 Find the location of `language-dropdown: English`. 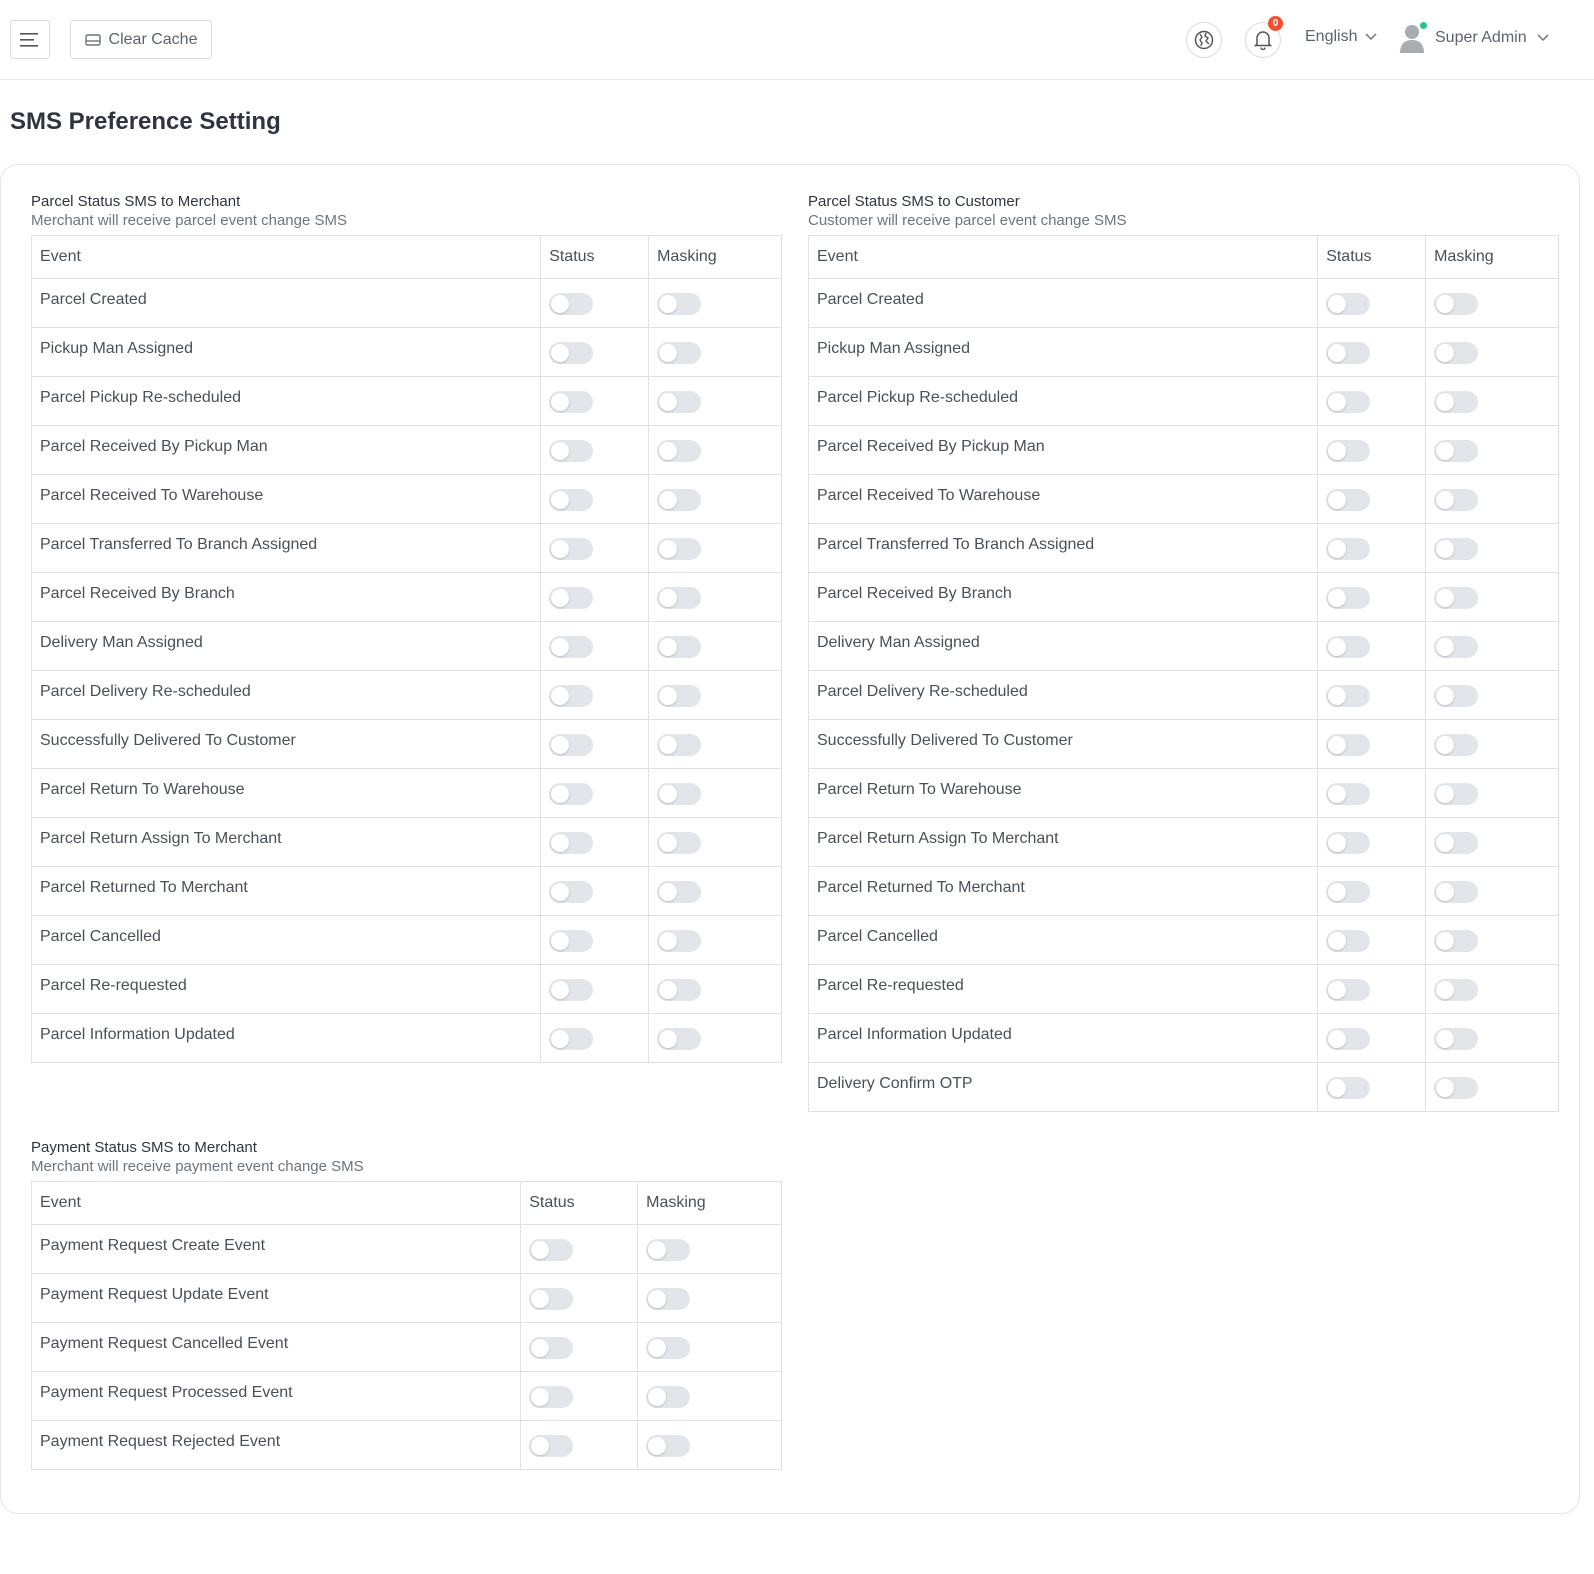

language-dropdown: English is located at coordinates (1341, 37).